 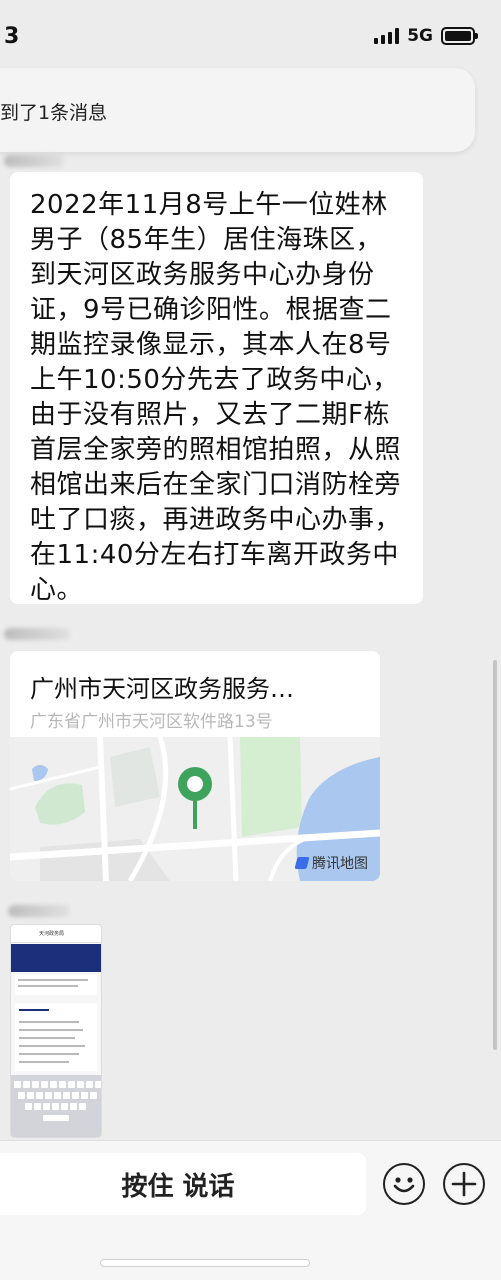 What do you see at coordinates (237, 110) in the screenshot?
I see `notification-banner: 到了1条消息` at bounding box center [237, 110].